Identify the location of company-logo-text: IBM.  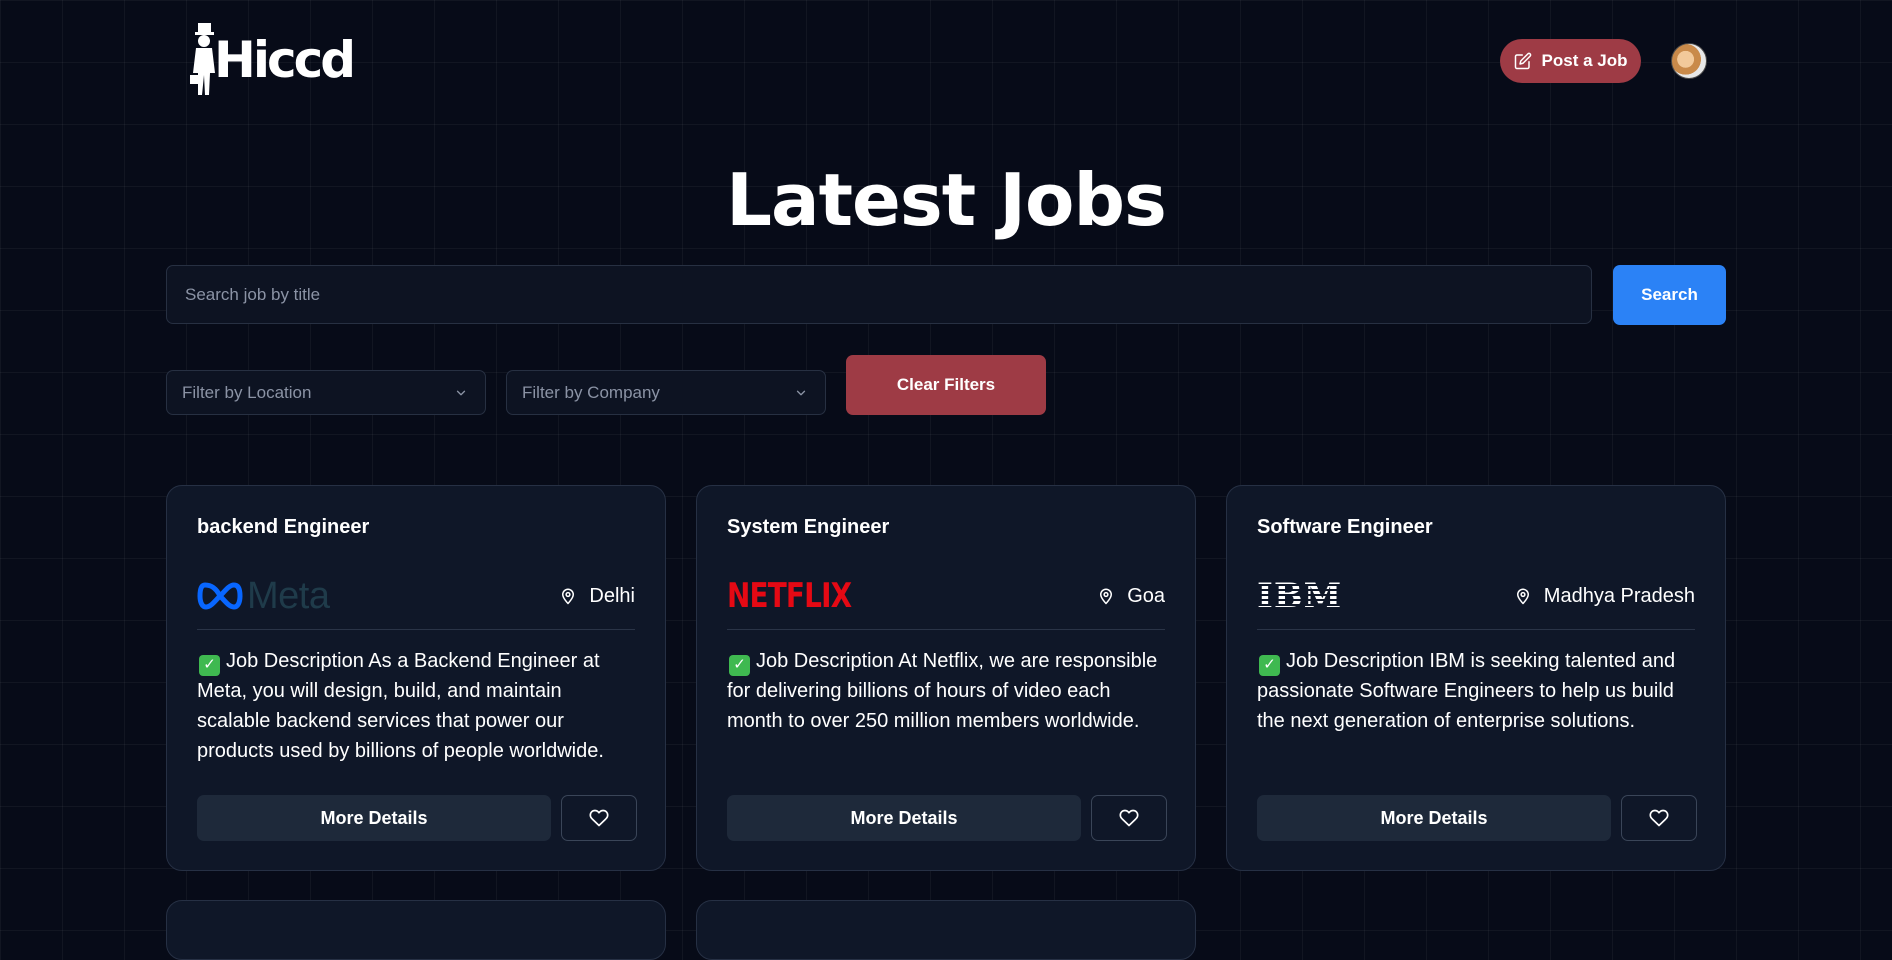
(1300, 596).